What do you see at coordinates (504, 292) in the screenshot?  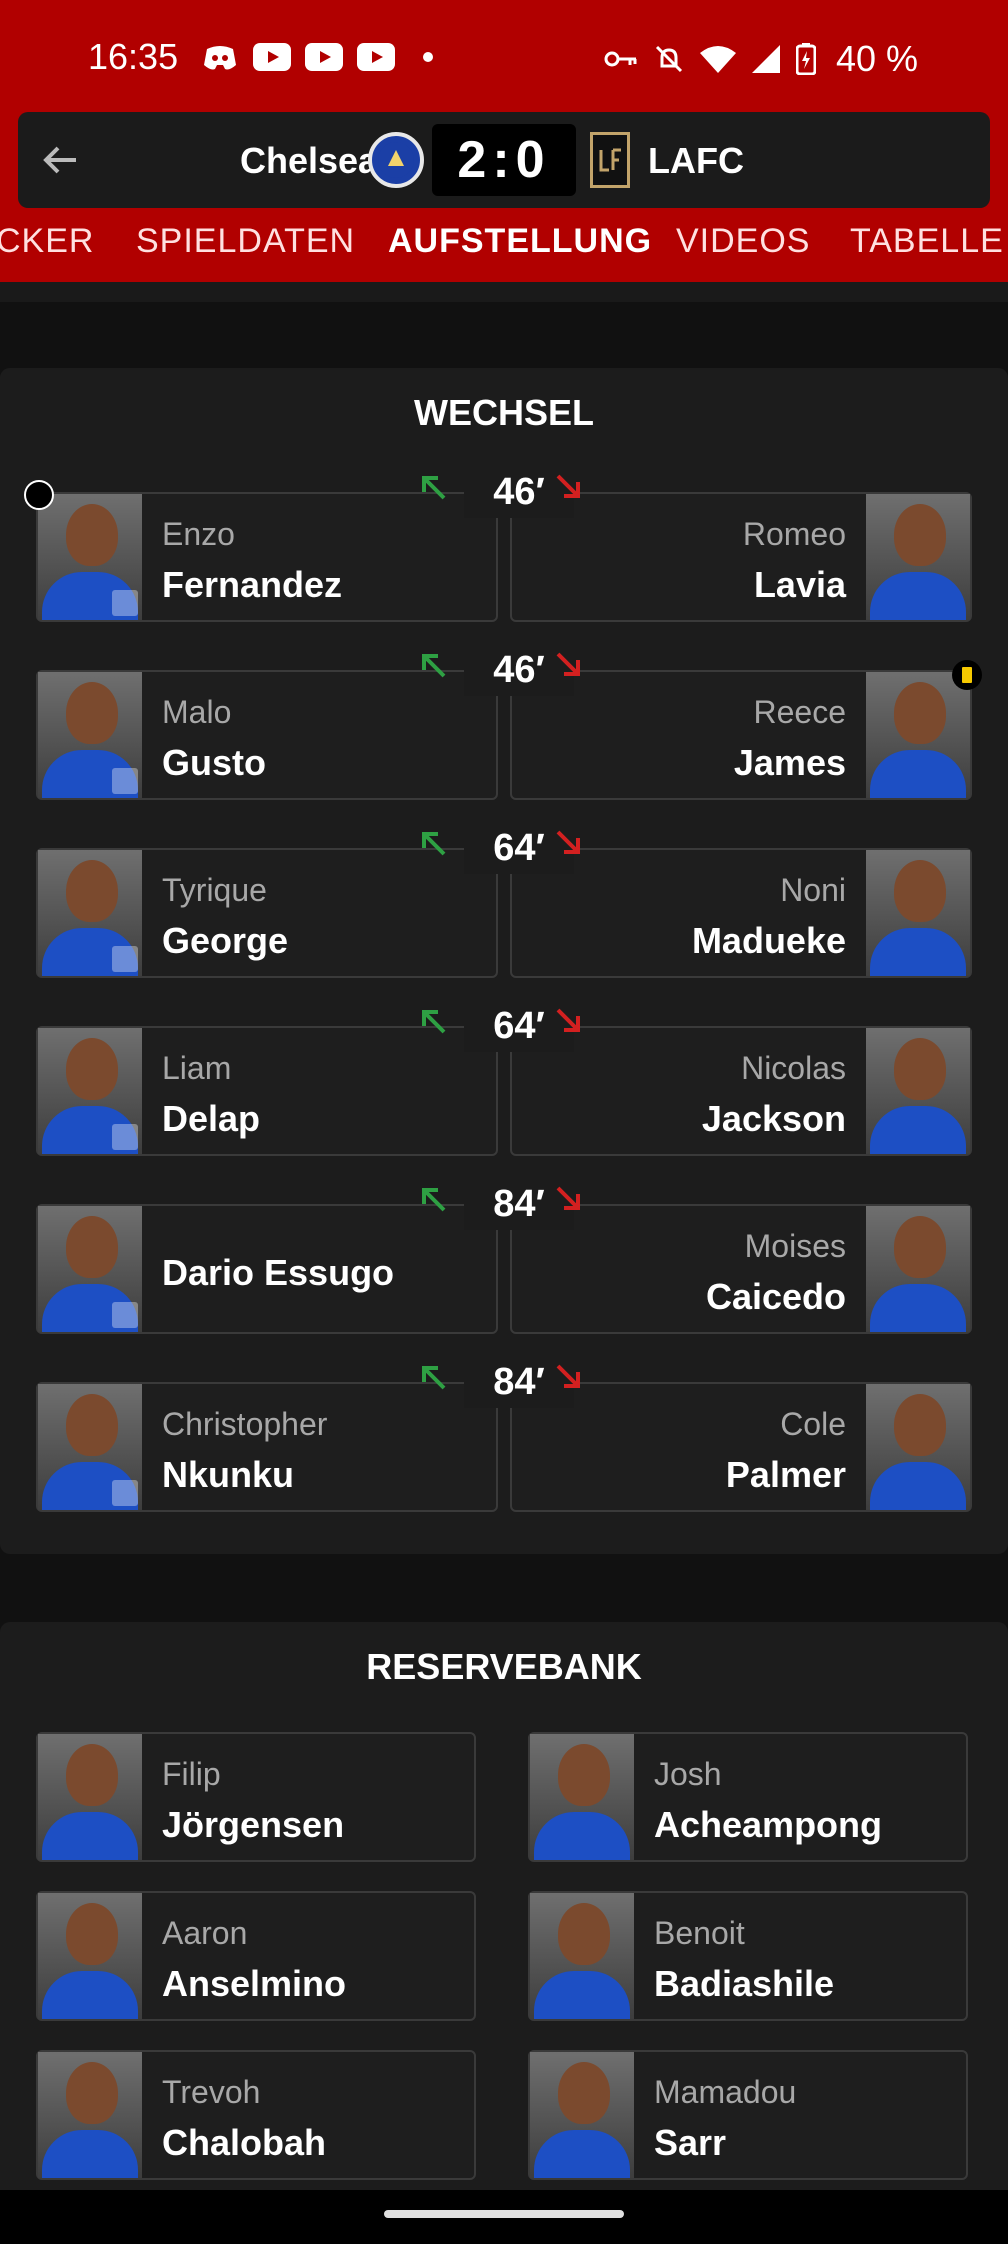 I see `section-divider` at bounding box center [504, 292].